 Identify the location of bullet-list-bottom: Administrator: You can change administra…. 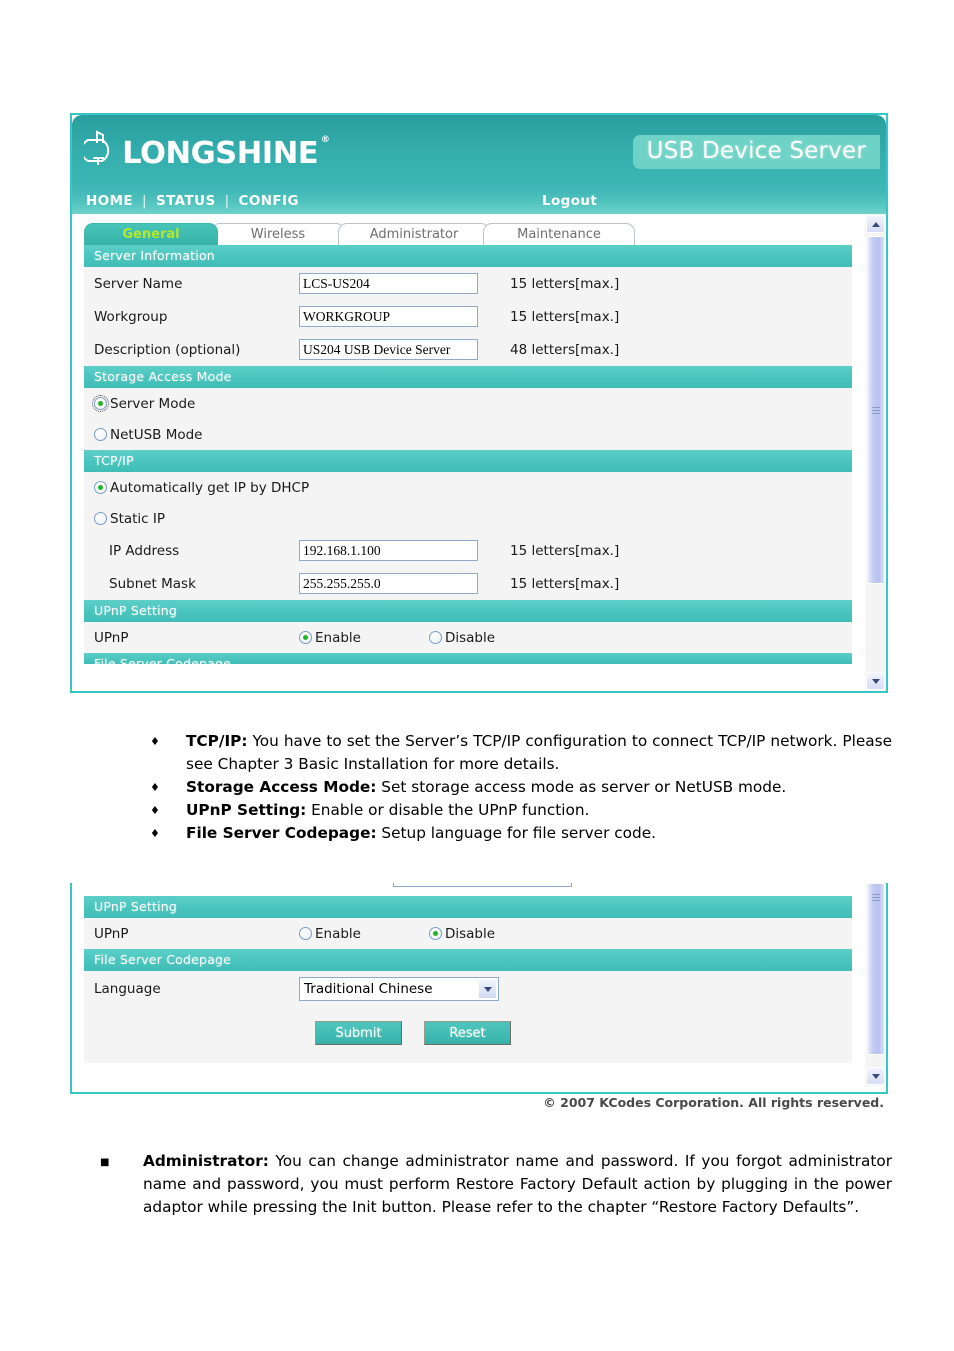
(496, 1184).